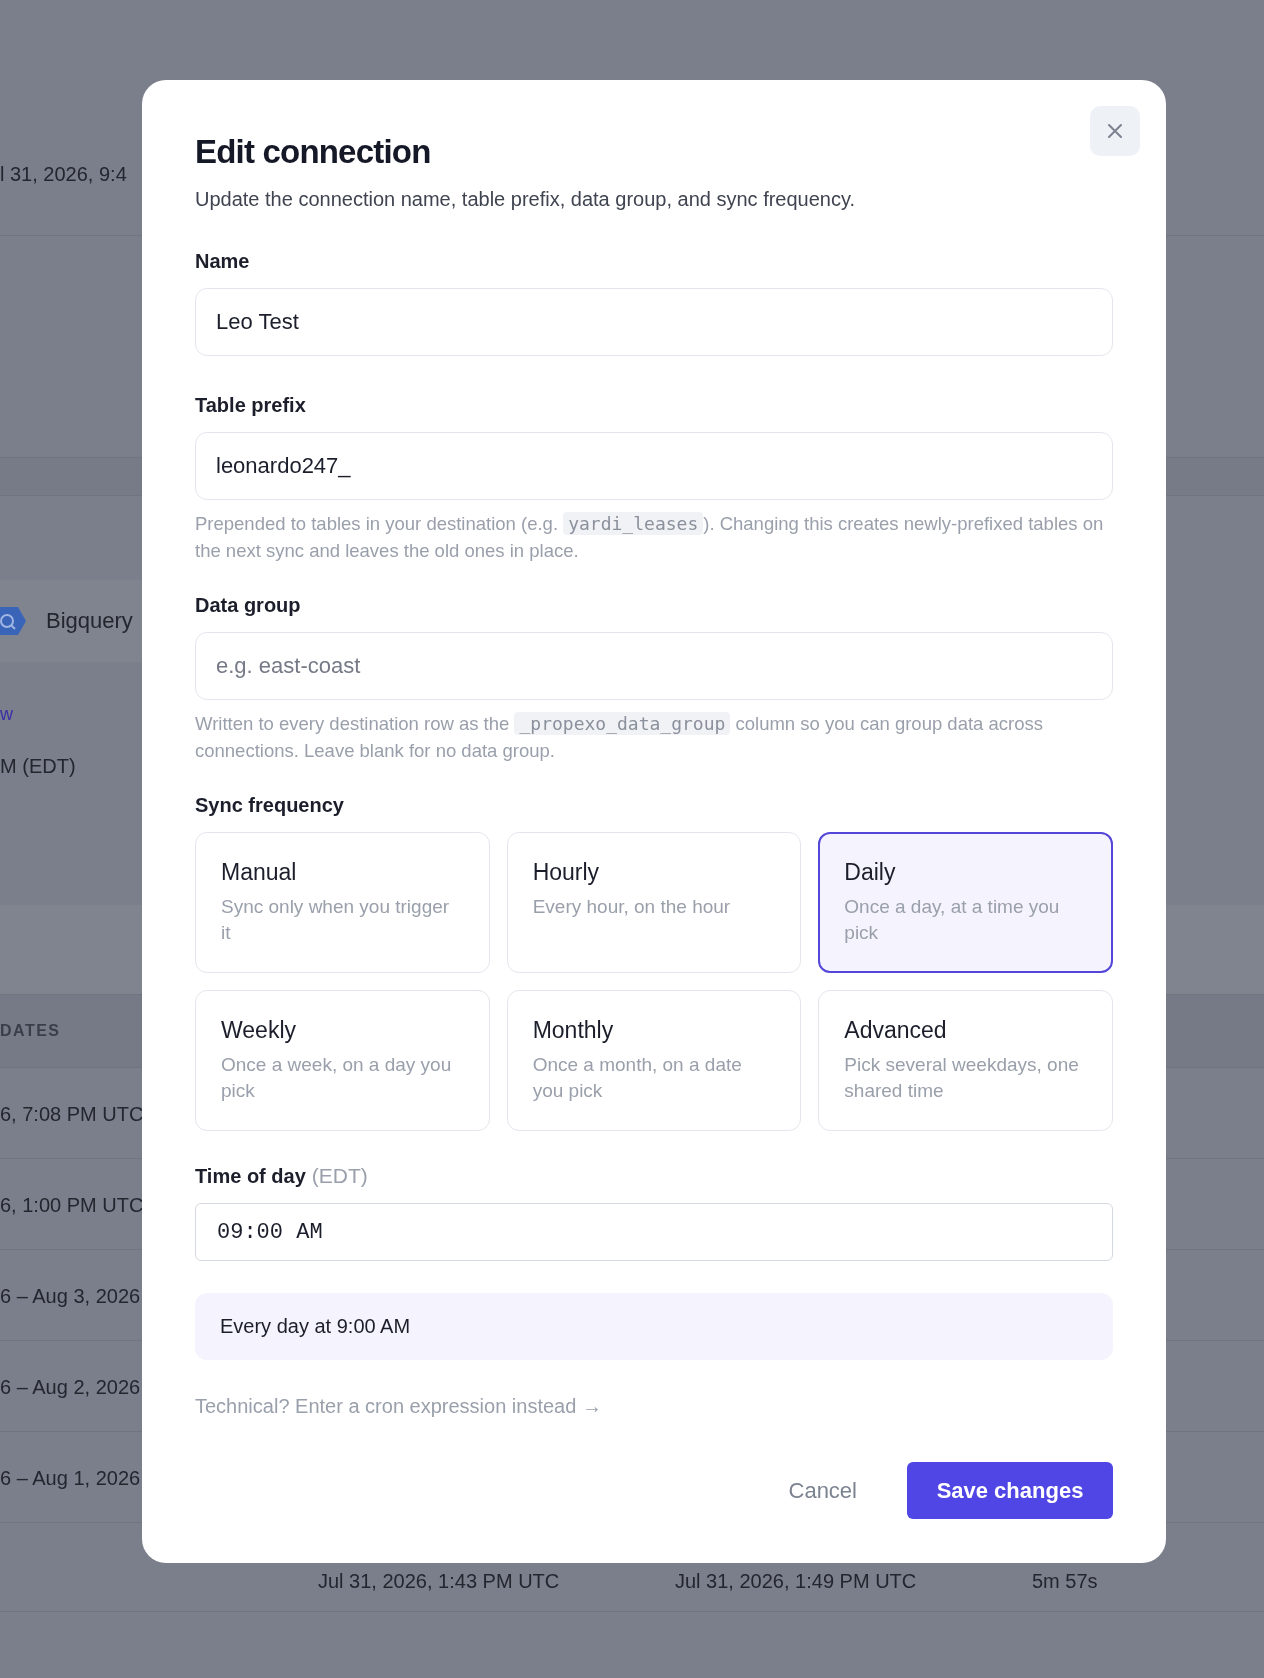  What do you see at coordinates (1065, 1581) in the screenshot?
I see `table-cell: 5m 57s` at bounding box center [1065, 1581].